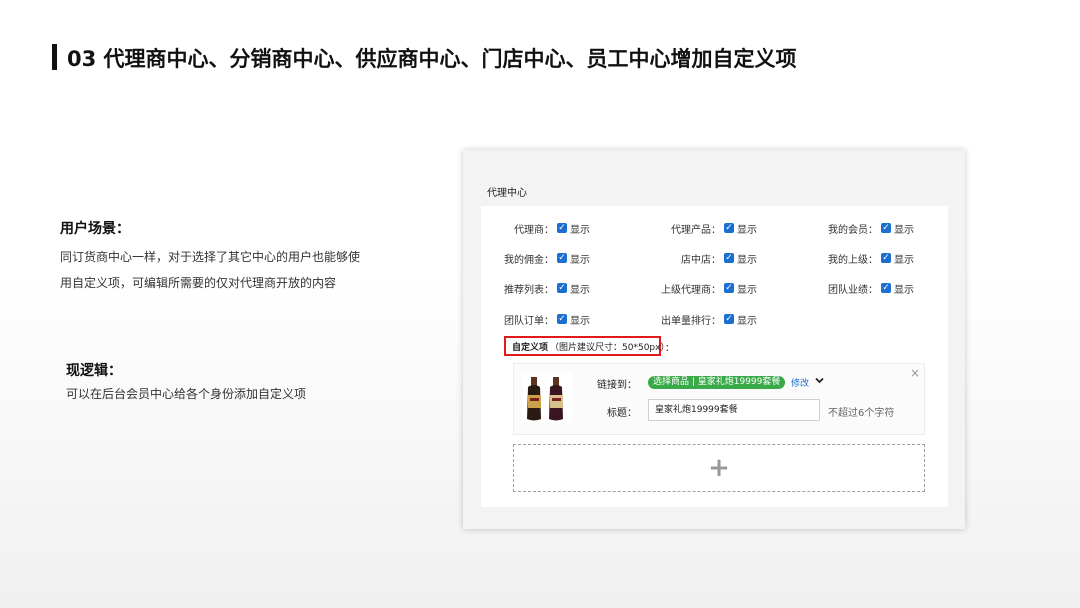 This screenshot has width=1080, height=608. Describe the element at coordinates (186, 394) in the screenshot. I see `logic-description: 可以在后台会员中心给各个身份添加自定义项` at that location.